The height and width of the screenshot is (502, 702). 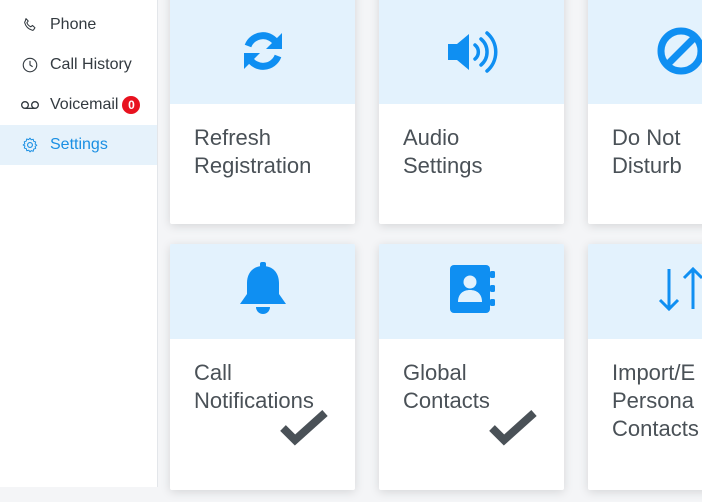 What do you see at coordinates (91, 64) in the screenshot?
I see `sidebar-item-label: Call History` at bounding box center [91, 64].